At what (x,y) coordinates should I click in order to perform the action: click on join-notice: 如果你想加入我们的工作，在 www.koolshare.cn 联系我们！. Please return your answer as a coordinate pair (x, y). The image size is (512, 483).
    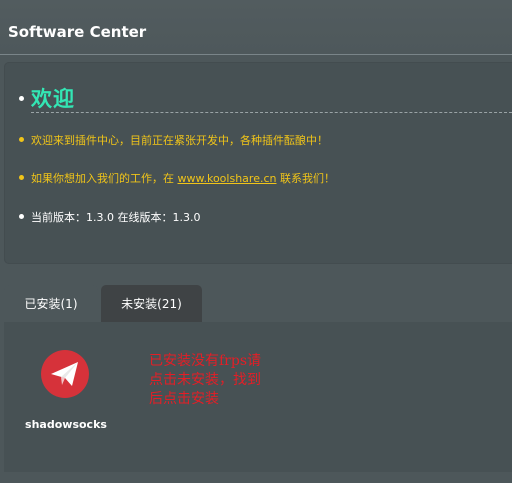
    Looking at the image, I should click on (183, 178).